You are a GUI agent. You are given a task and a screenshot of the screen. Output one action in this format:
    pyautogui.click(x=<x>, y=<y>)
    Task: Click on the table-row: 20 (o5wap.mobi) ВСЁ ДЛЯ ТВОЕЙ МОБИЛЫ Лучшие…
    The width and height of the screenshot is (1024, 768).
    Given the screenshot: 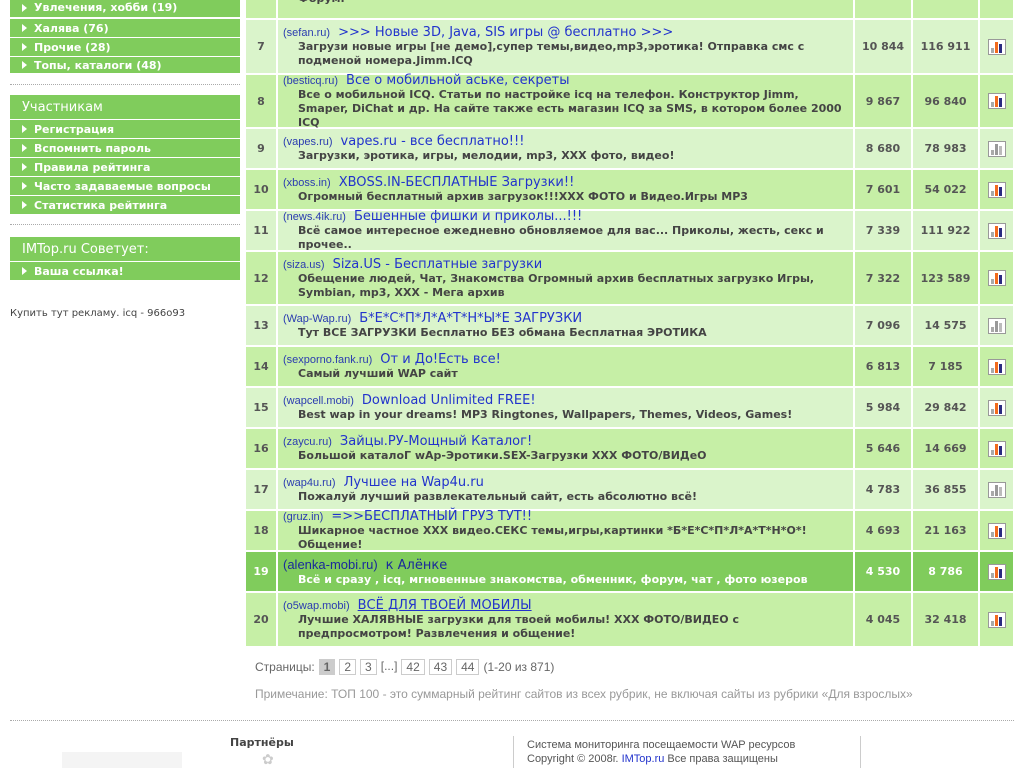 What is the action you would take?
    pyautogui.click(x=629, y=620)
    